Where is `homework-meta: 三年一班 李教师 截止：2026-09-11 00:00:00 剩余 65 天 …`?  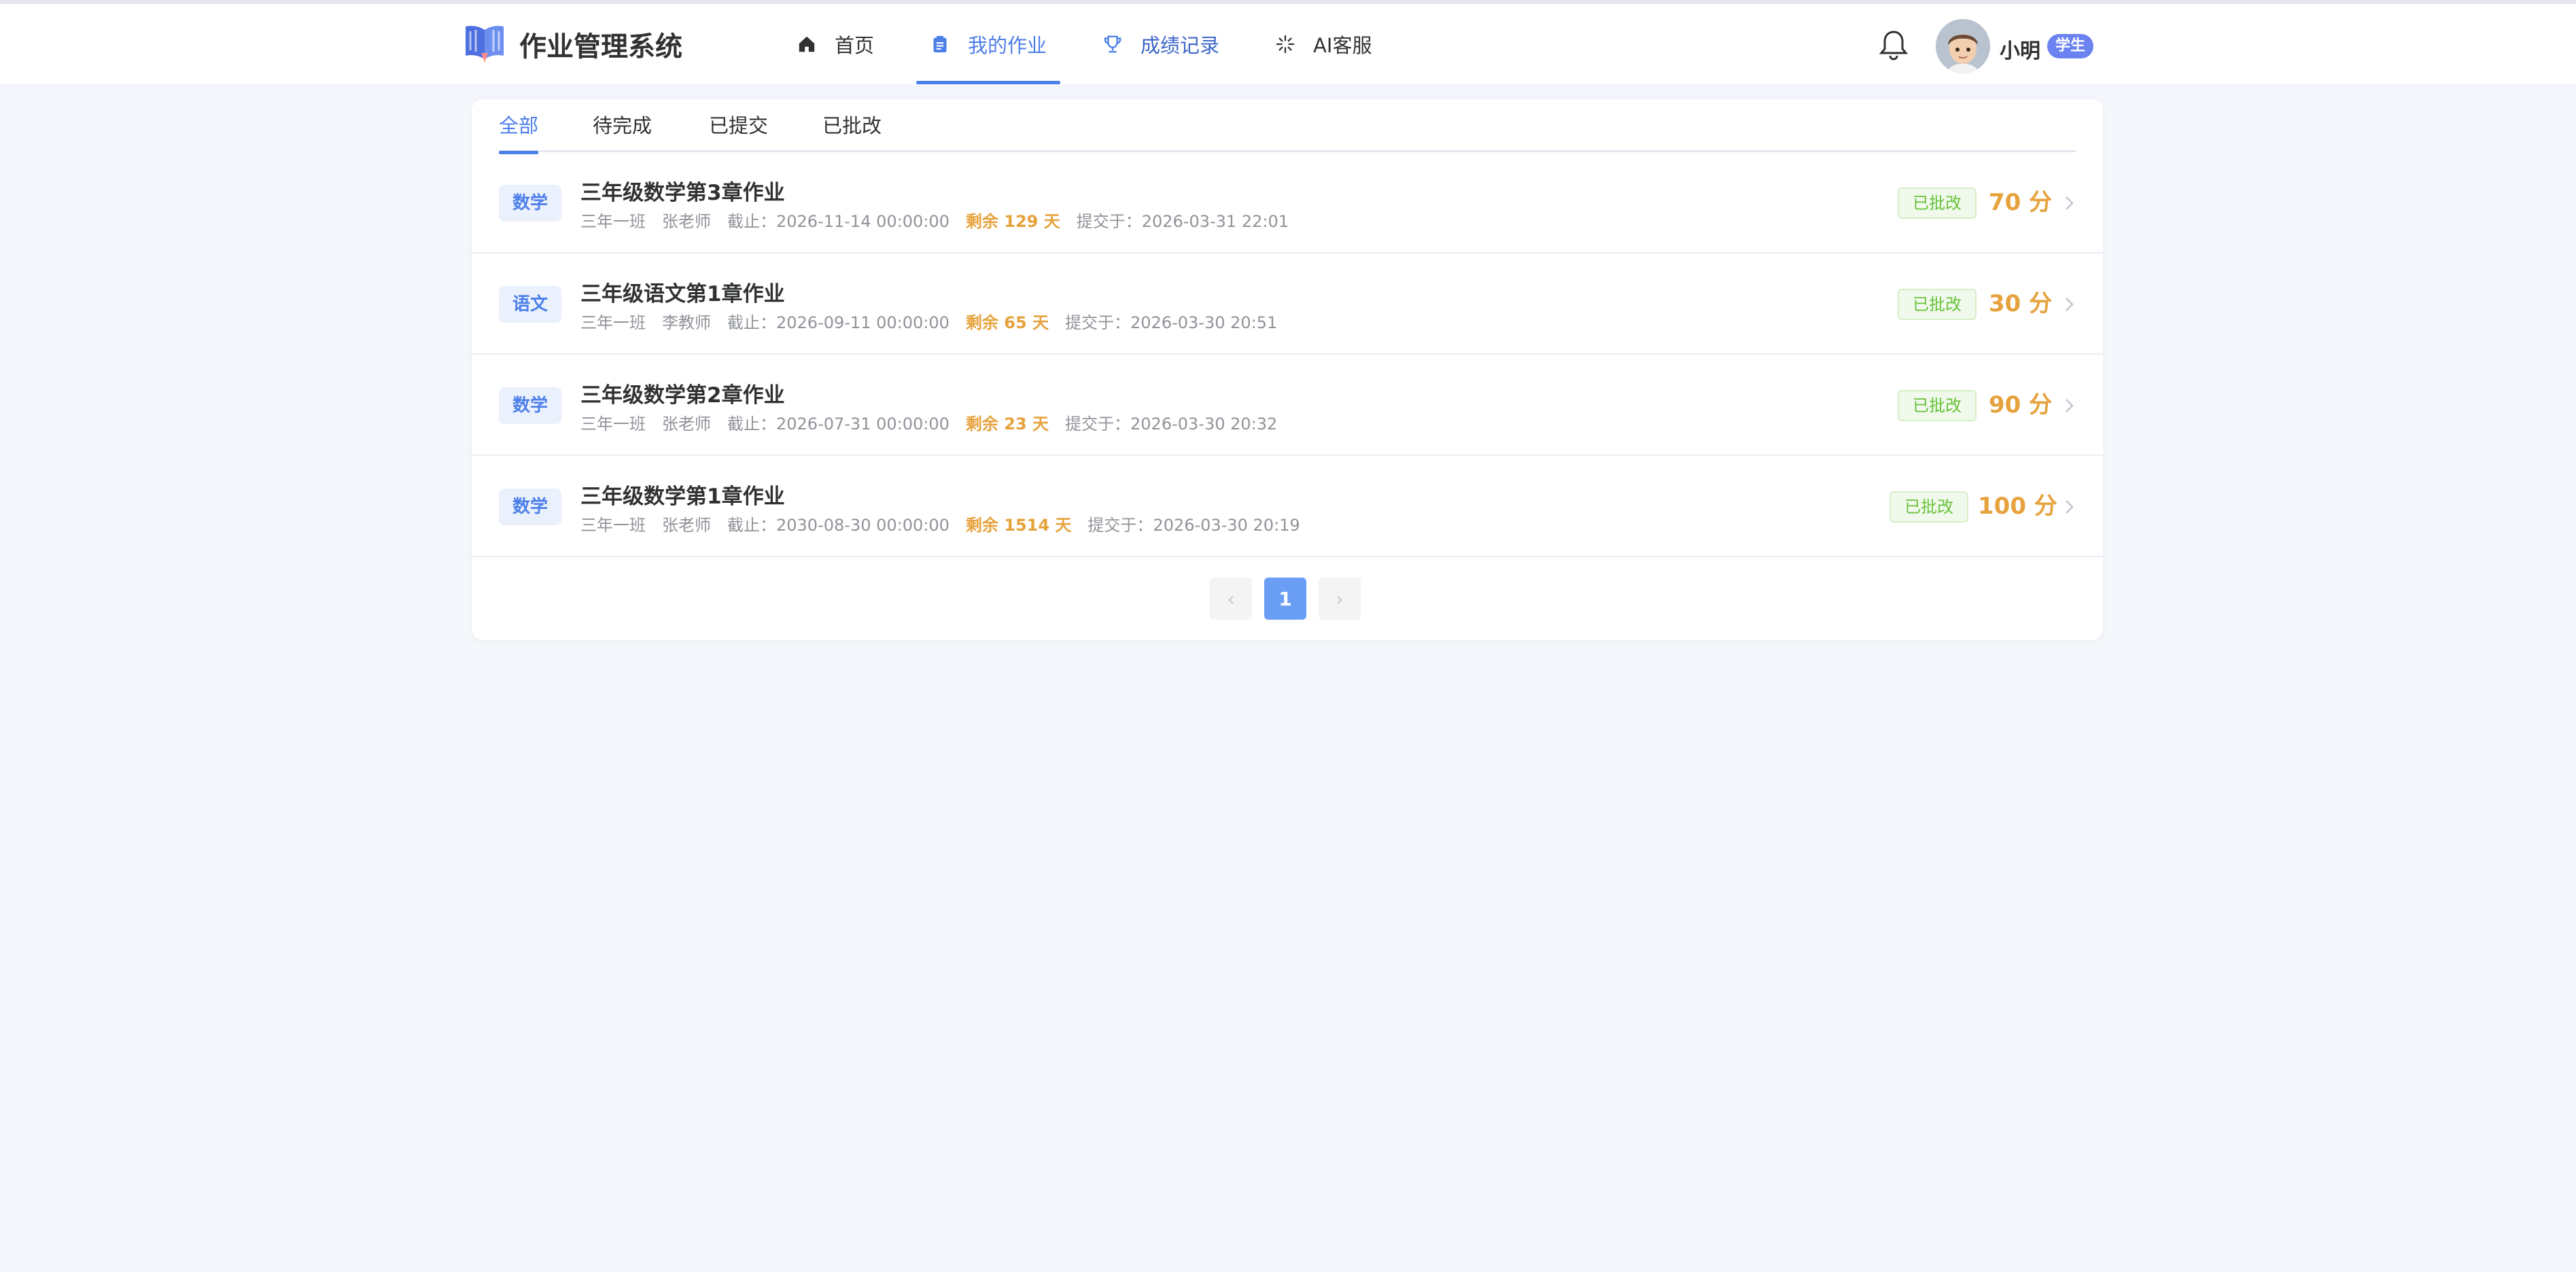 homework-meta: 三年一班 李教师 截止：2026-09-11 00:00:00 剩余 65 天 … is located at coordinates (936, 321).